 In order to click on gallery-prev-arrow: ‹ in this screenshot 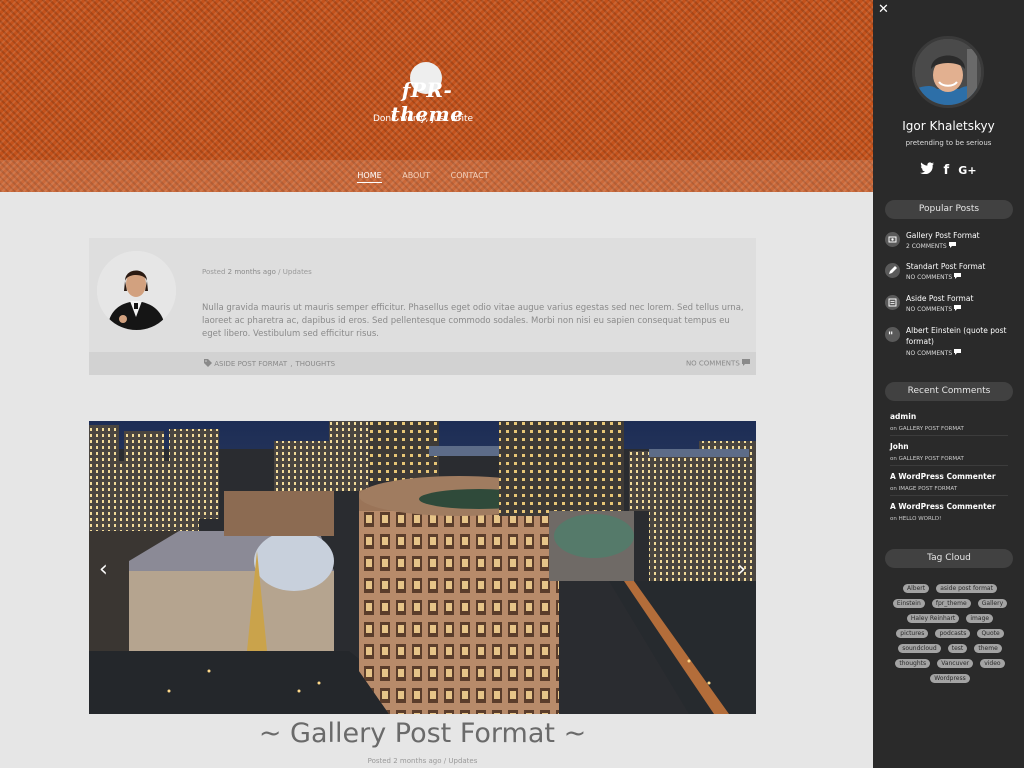, I will do `click(103, 569)`.